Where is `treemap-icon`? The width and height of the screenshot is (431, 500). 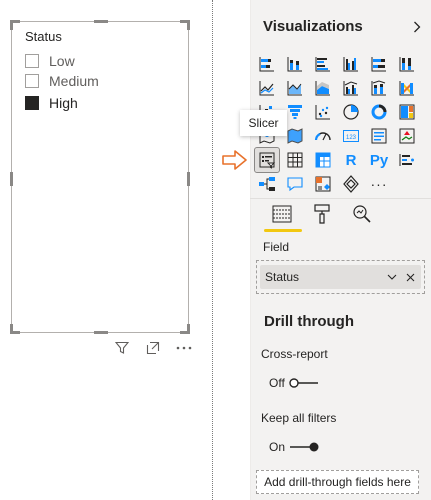
treemap-icon is located at coordinates (407, 112).